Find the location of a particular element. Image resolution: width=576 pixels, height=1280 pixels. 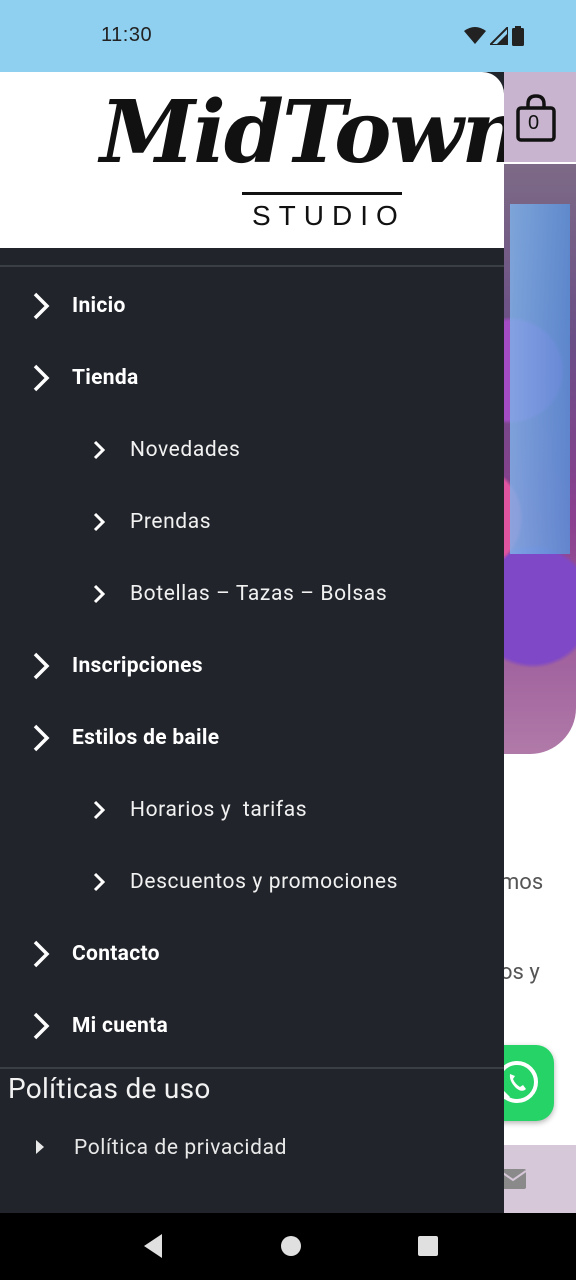

cart-count: 0 is located at coordinates (534, 123).